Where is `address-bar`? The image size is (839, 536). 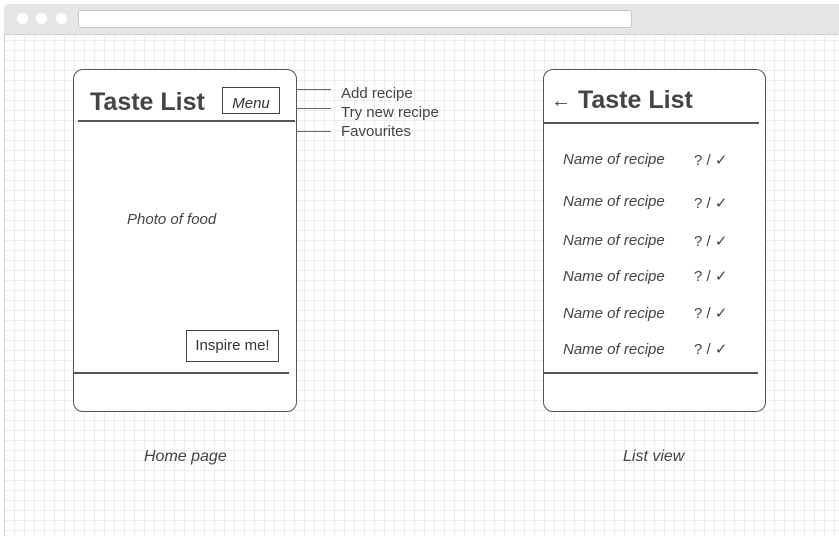
address-bar is located at coordinates (355, 19).